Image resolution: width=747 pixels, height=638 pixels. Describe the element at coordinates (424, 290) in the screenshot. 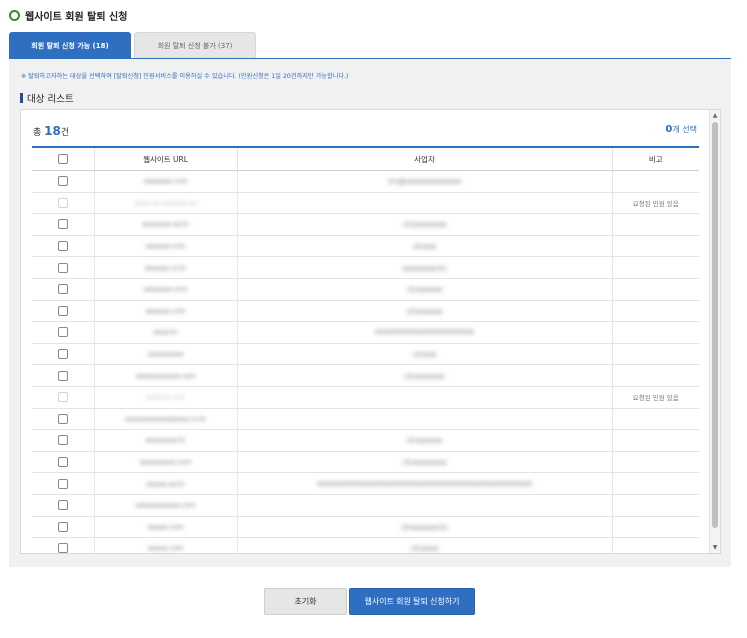

I see `company-text: (주)000000` at that location.